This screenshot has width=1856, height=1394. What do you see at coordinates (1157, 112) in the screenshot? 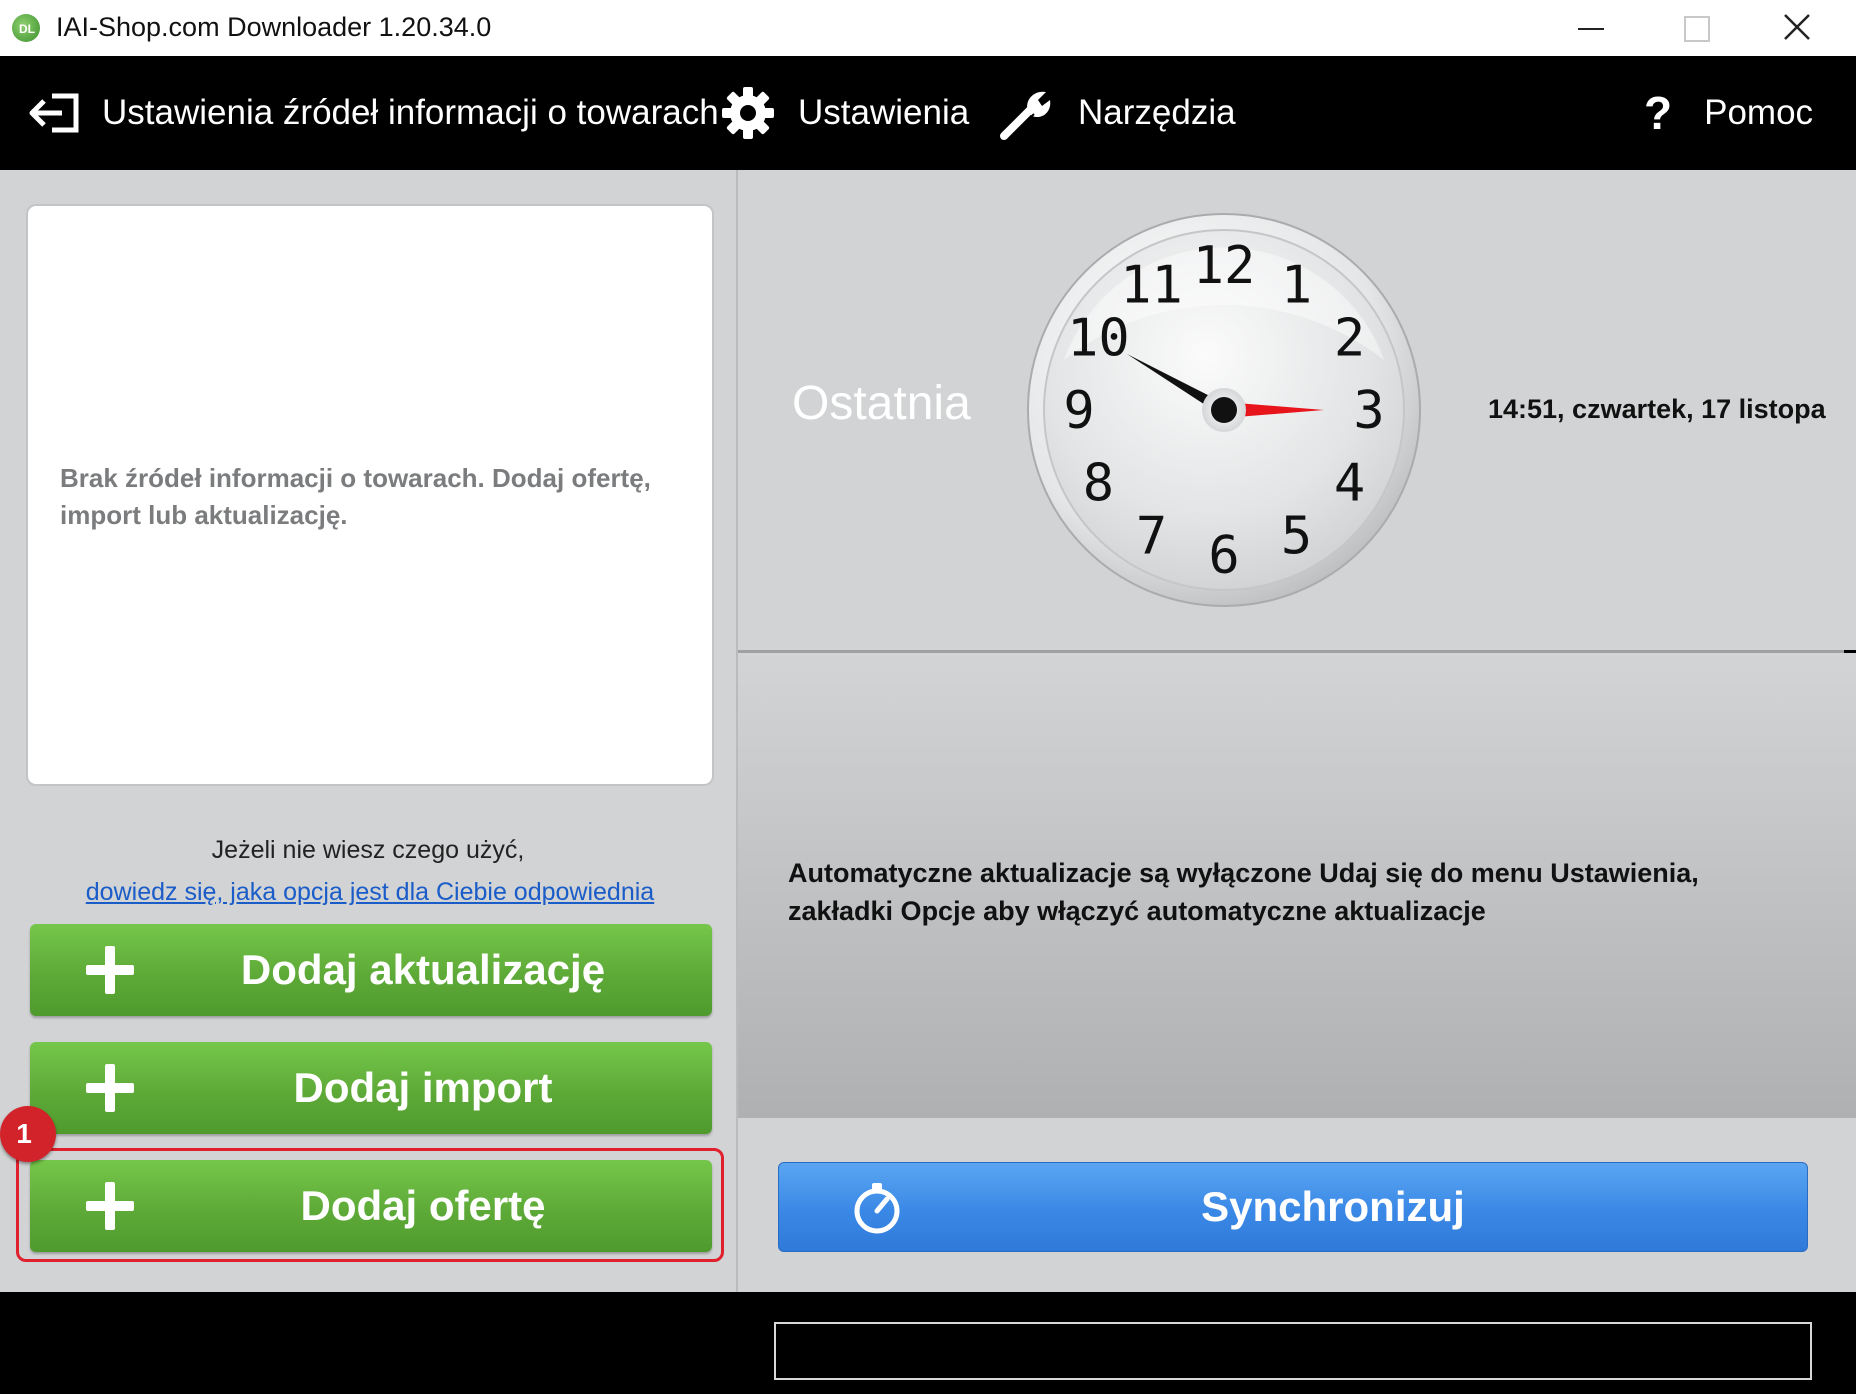
I see `menu-tools-label: Narzędzia` at bounding box center [1157, 112].